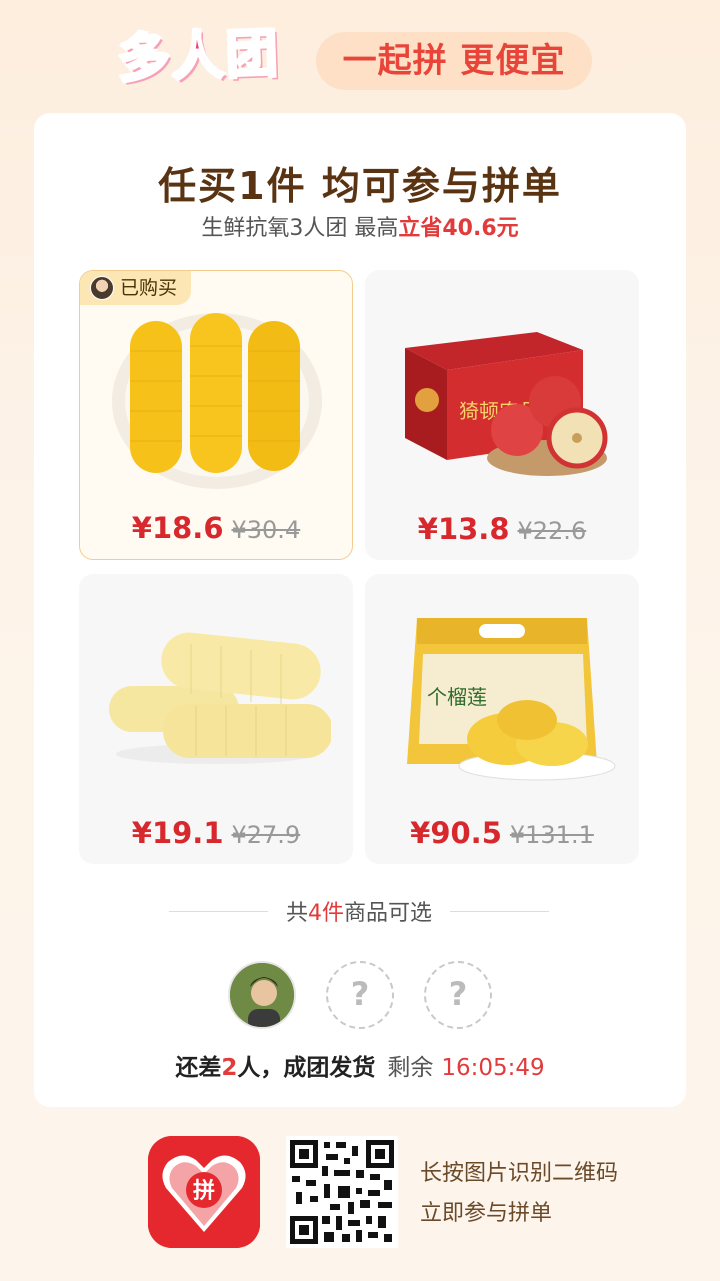 This screenshot has width=720, height=1281. Describe the element at coordinates (493, 1068) in the screenshot. I see `countdown-timer: 16:05:49` at that location.